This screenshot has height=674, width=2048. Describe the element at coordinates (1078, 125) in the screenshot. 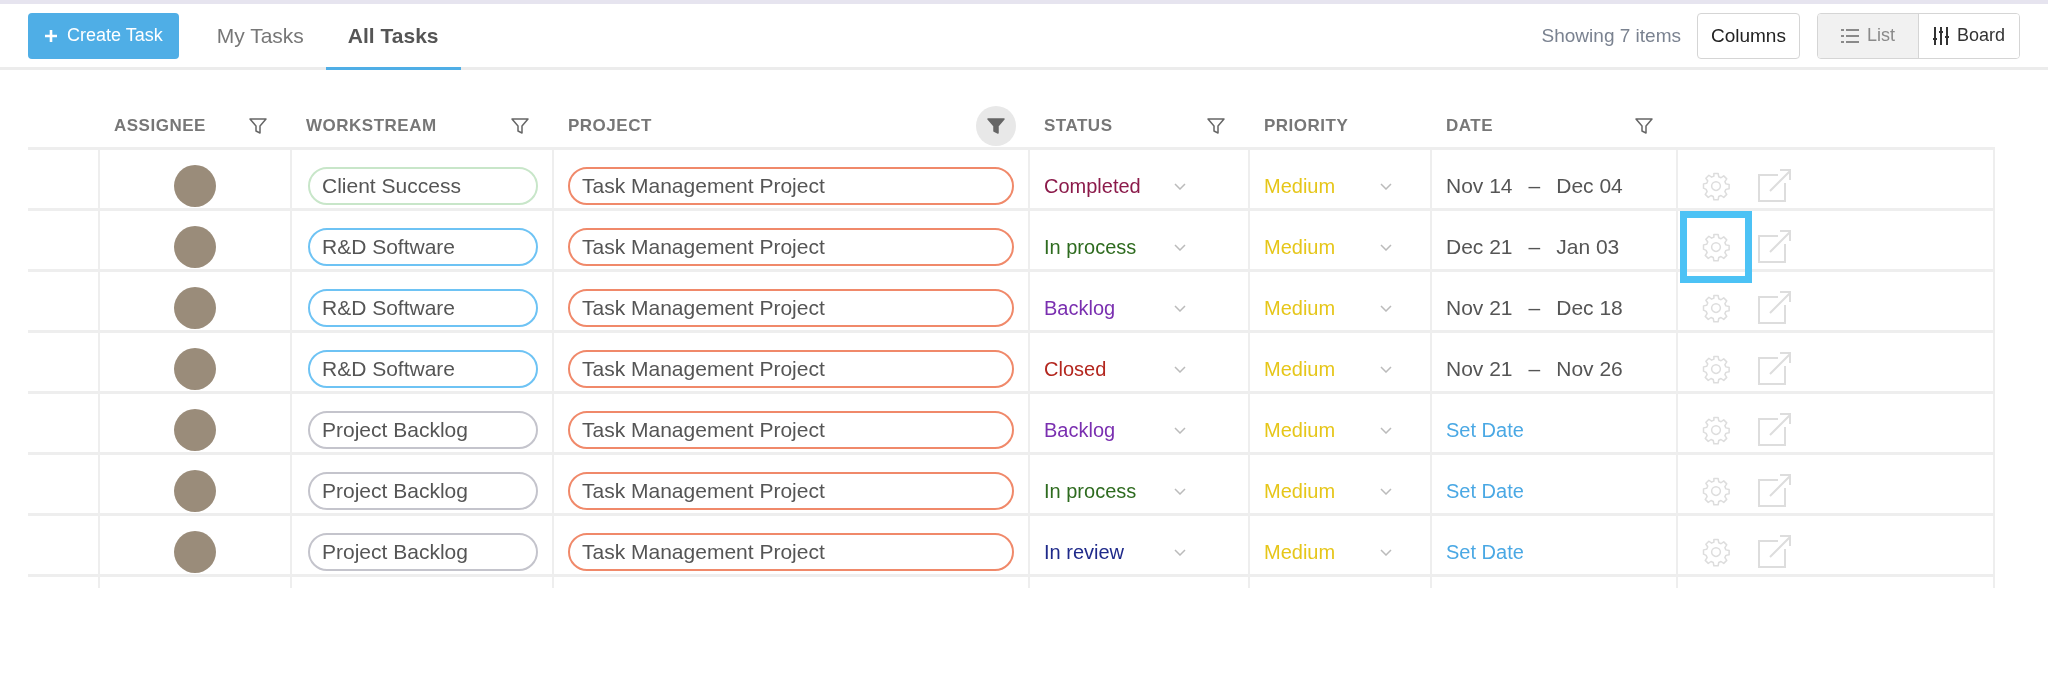

I see `column-header: STATUS` at that location.